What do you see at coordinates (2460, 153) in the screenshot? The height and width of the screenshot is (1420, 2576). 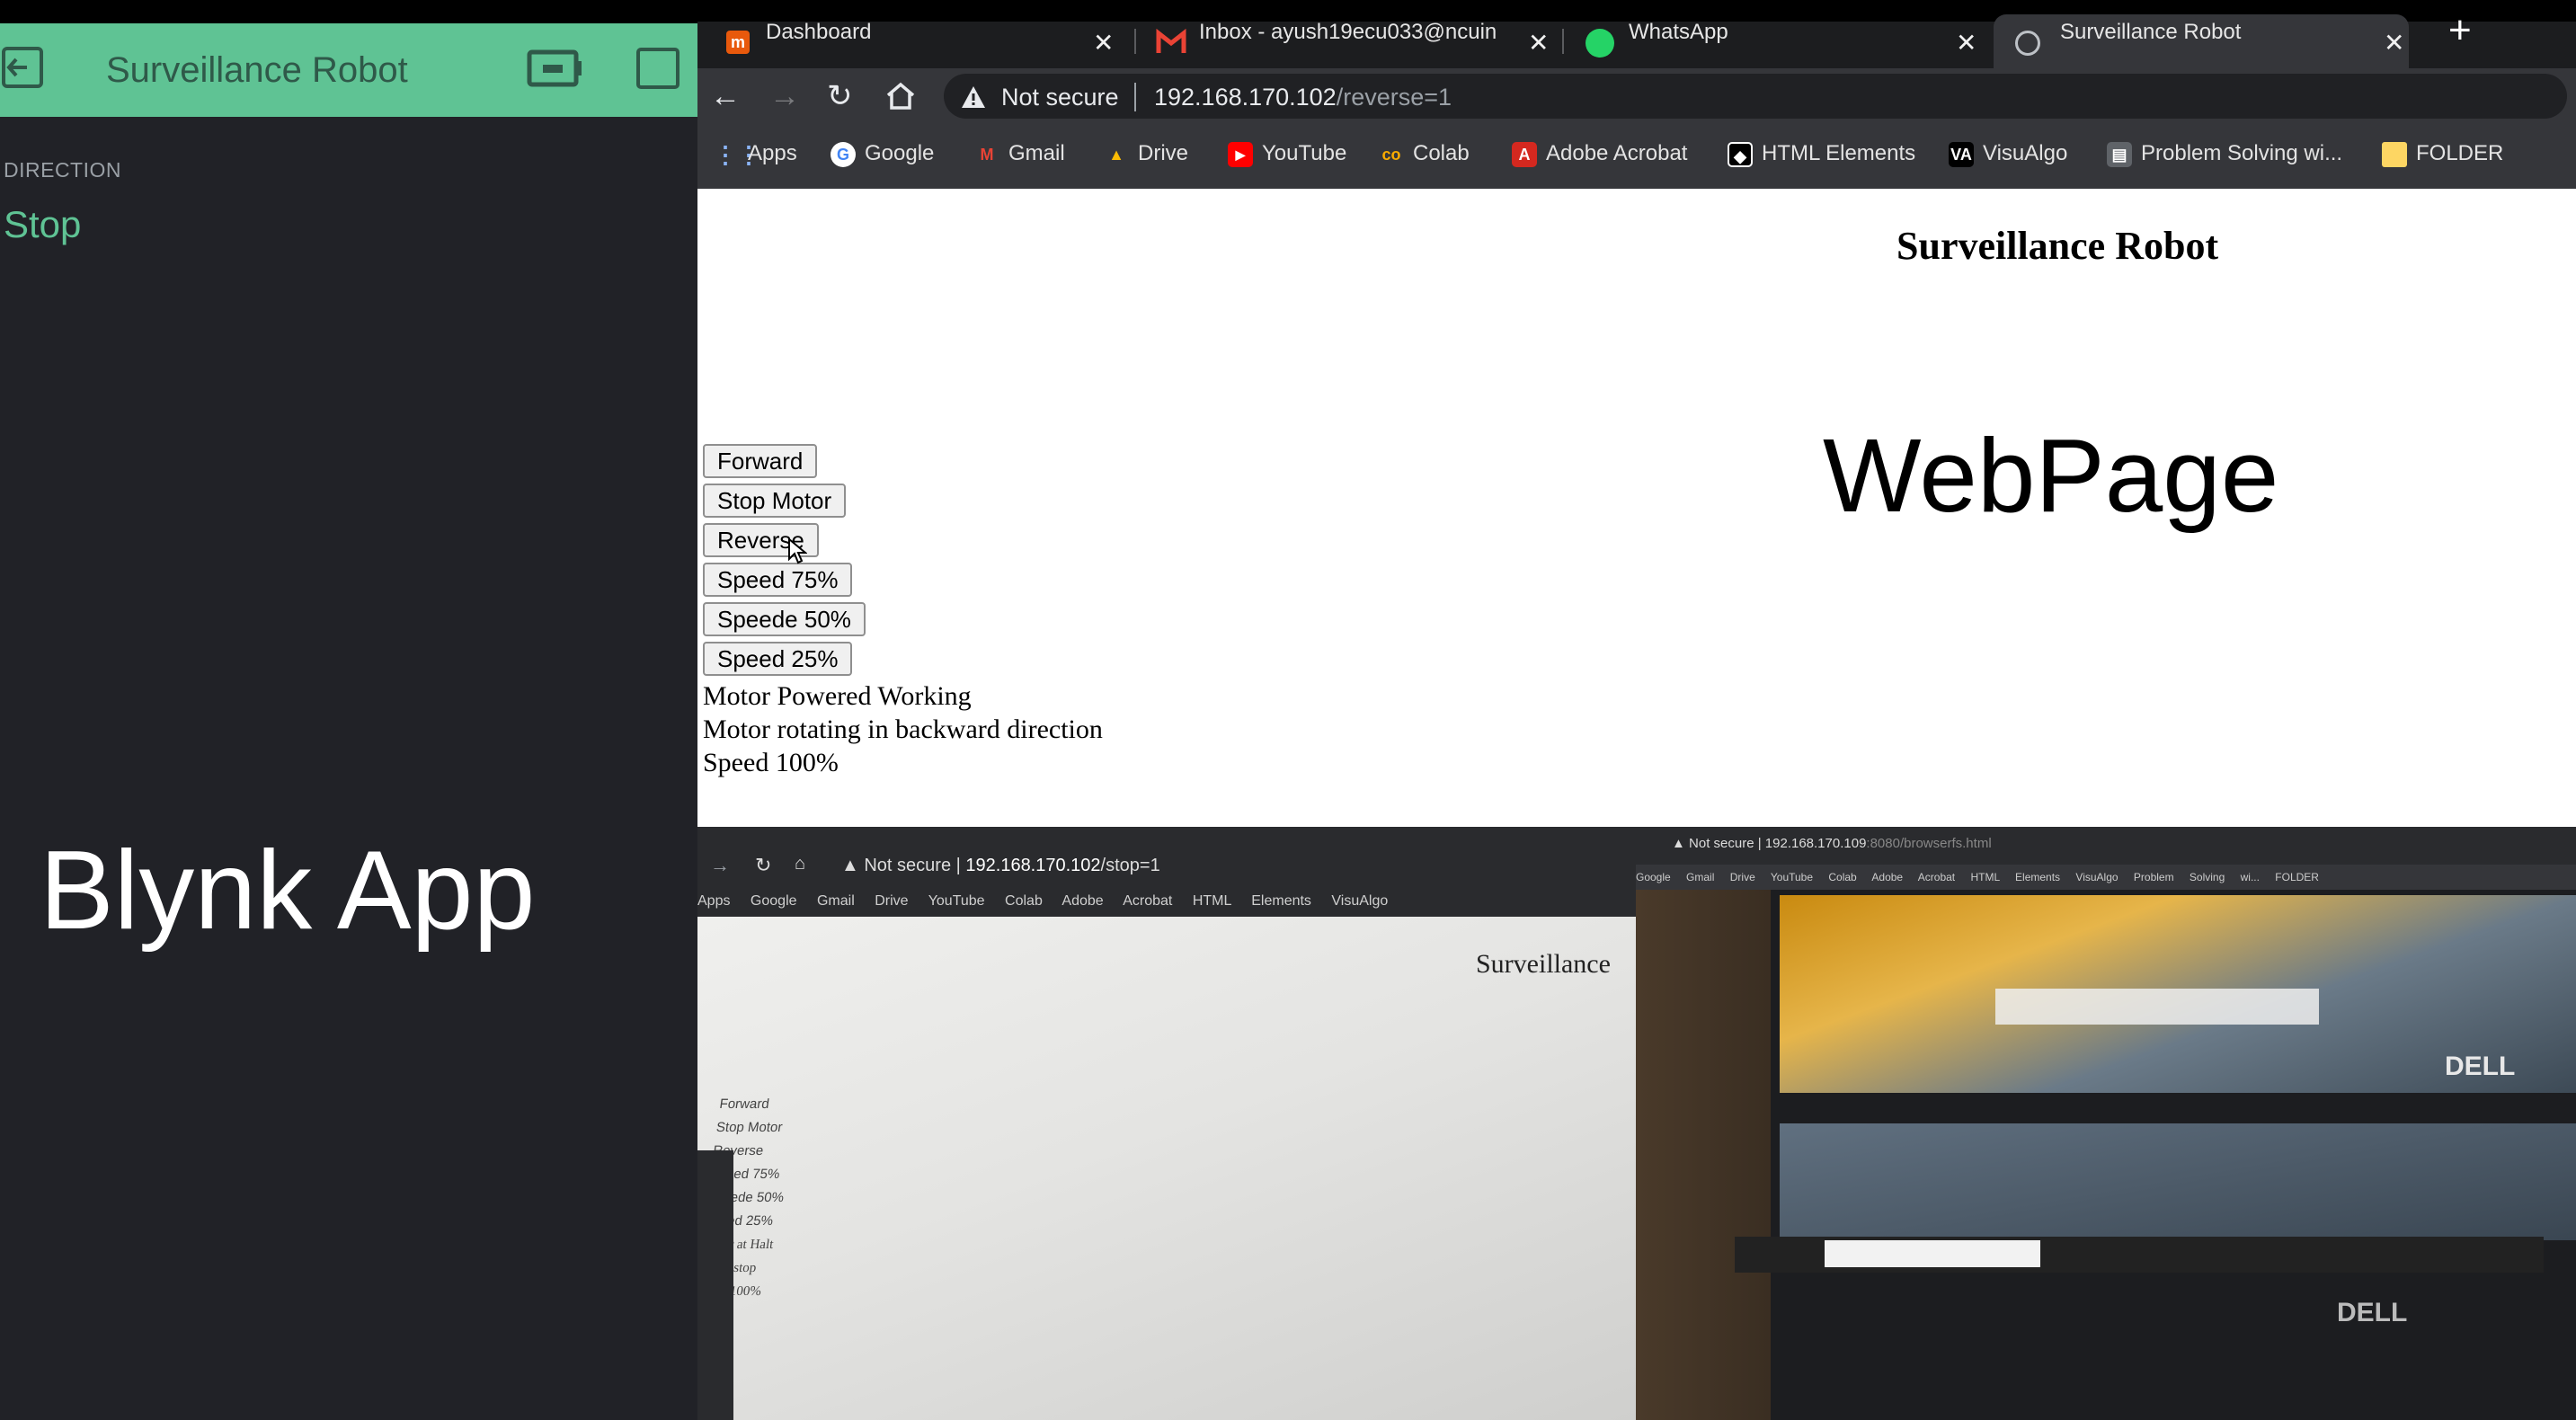 I see `bookmark-label: FOLDER` at bounding box center [2460, 153].